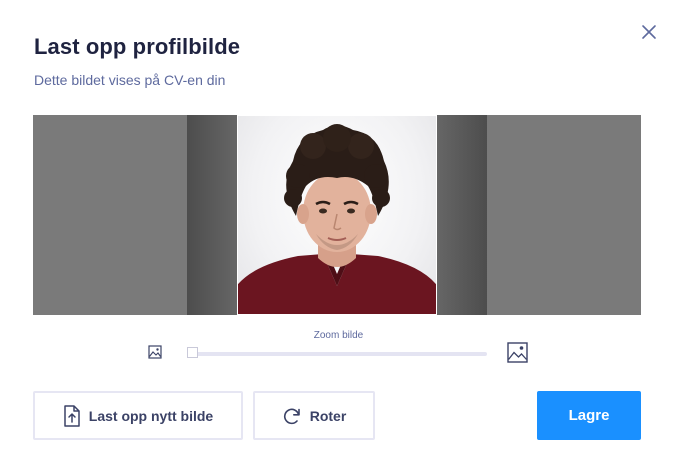  I want to click on dialog-title: Last opp profilbilde, so click(137, 46).